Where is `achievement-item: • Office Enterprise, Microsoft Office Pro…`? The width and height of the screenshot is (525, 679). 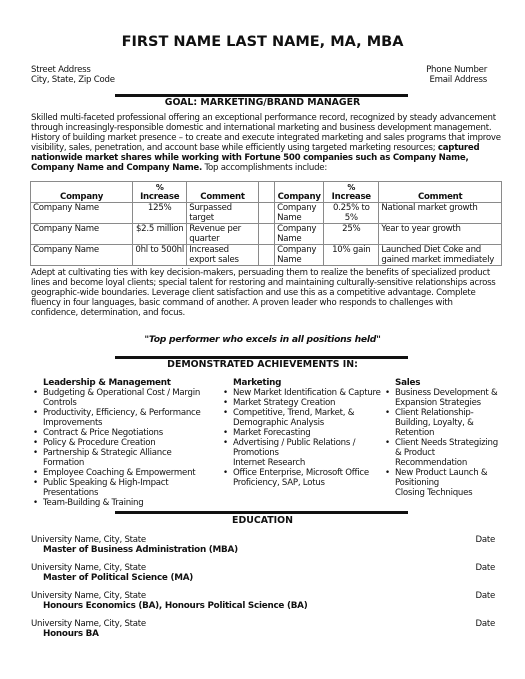
achievement-item: • Office Enterprise, Microsoft Office Pro… is located at coordinates (301, 478).